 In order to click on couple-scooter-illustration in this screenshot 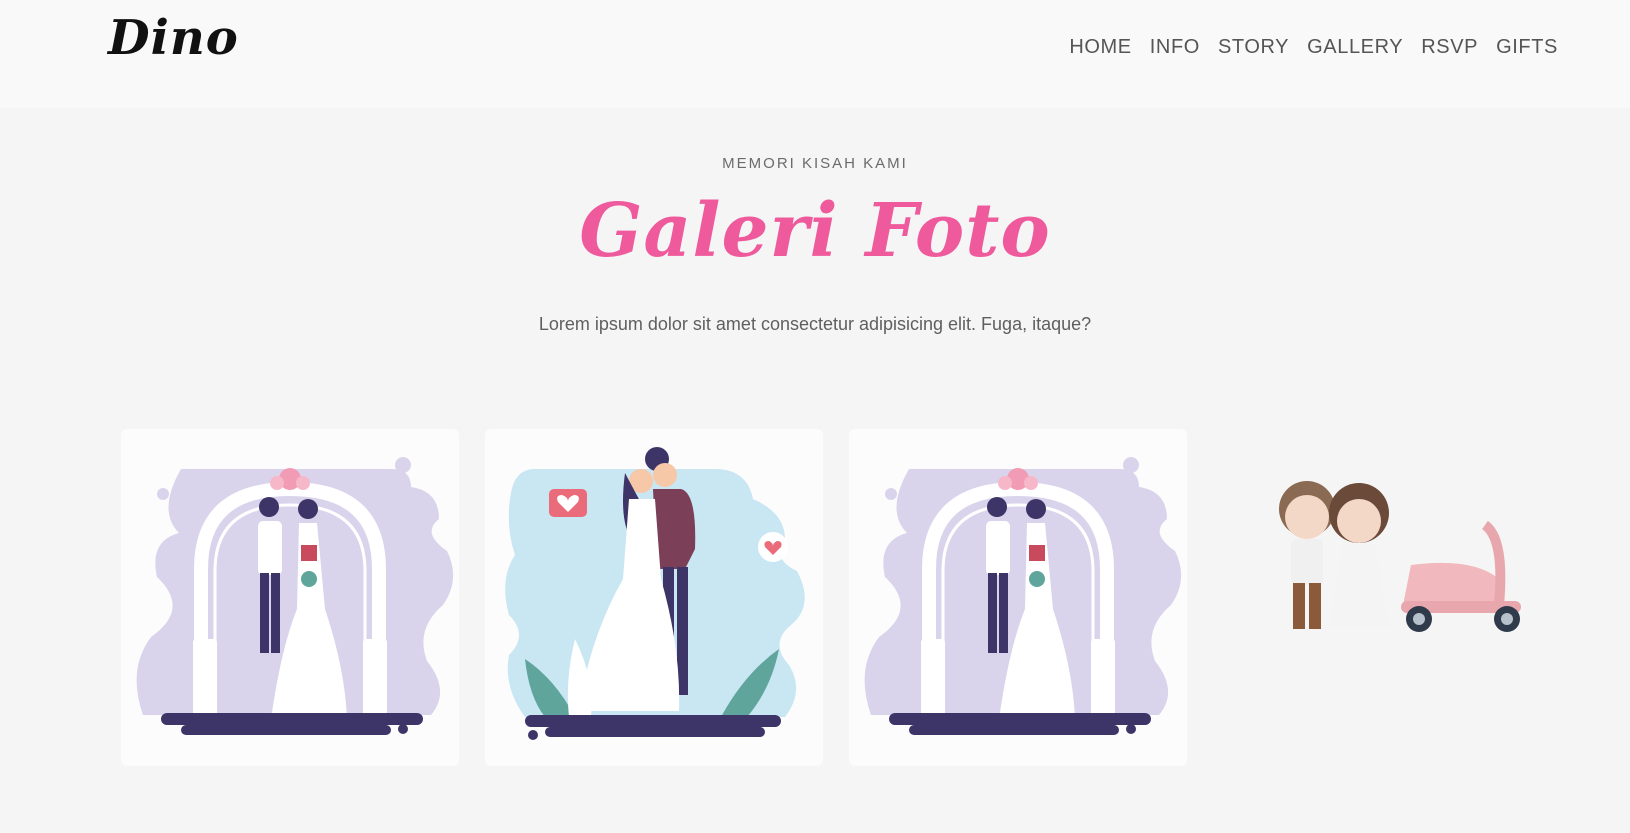, I will do `click(1400, 556)`.